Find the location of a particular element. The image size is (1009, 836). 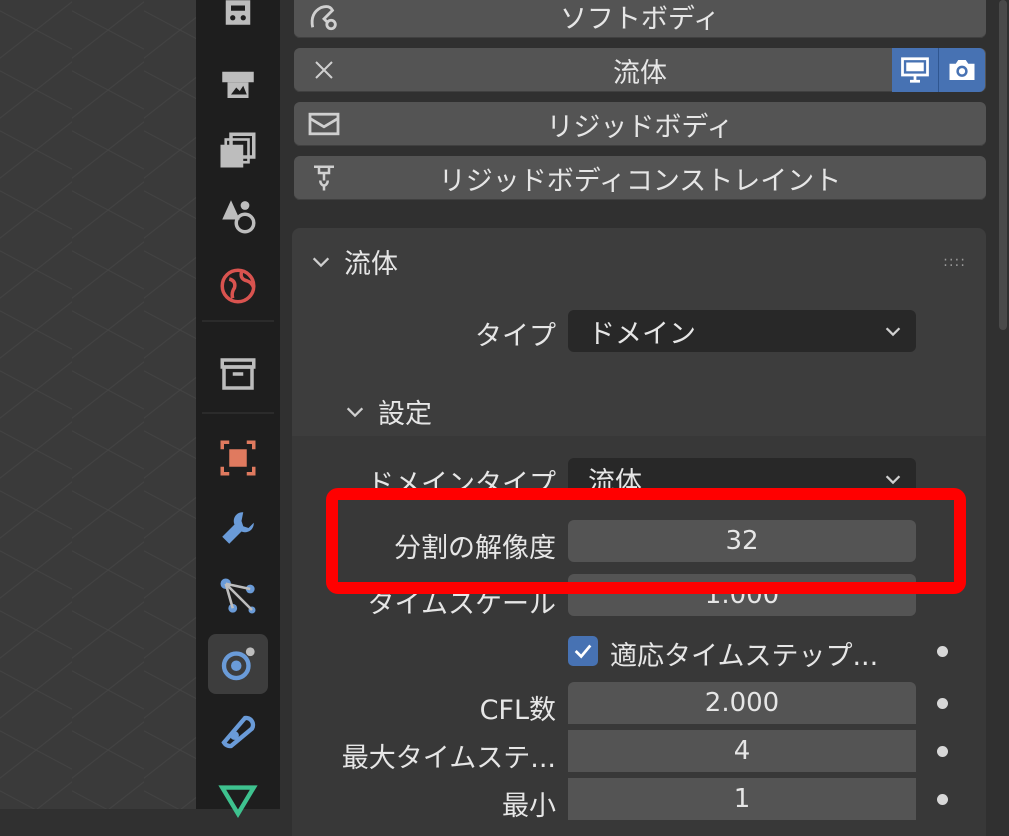

mesh-data-icon is located at coordinates (238, 802).